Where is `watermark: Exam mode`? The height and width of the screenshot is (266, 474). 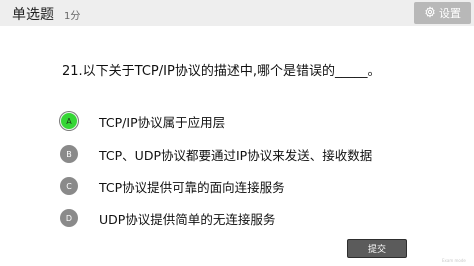
watermark: Exam mode is located at coordinates (454, 260).